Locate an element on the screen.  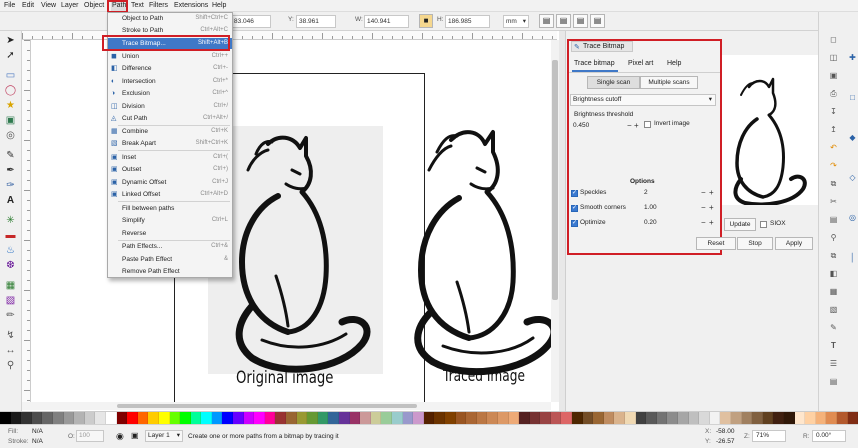
spray-tool-icon: ✳ is located at coordinates (10, 220).